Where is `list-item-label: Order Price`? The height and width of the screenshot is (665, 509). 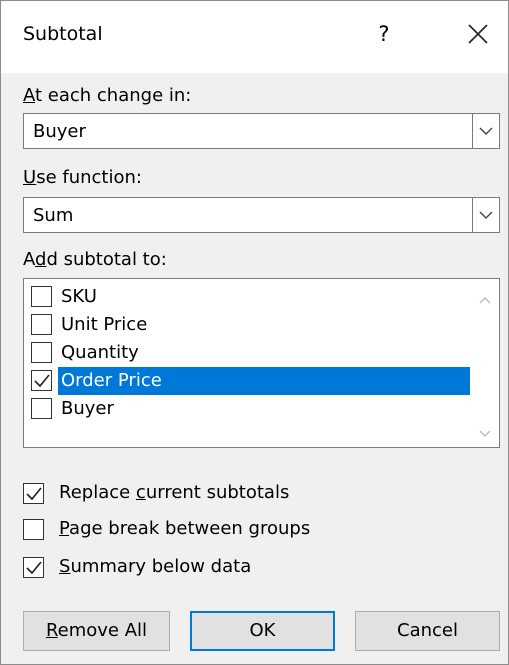 list-item-label: Order Price is located at coordinates (264, 381).